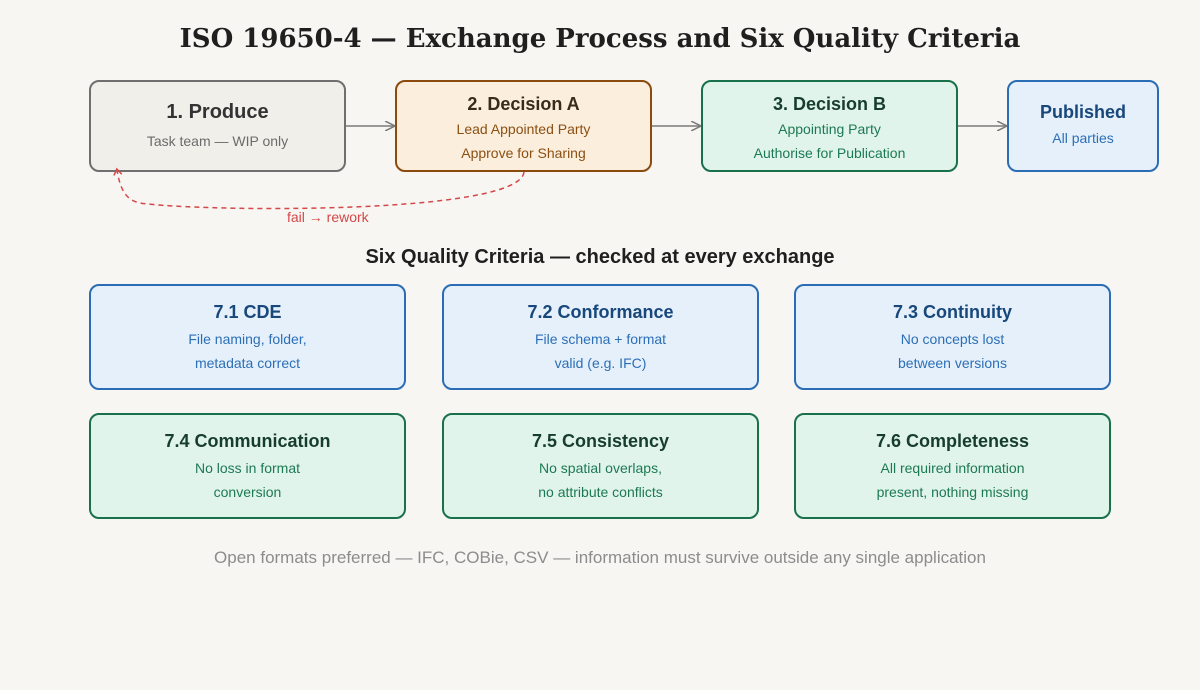 This screenshot has height=690, width=1200. I want to click on criterion-heading: 7.6 Completeness, so click(952, 441).